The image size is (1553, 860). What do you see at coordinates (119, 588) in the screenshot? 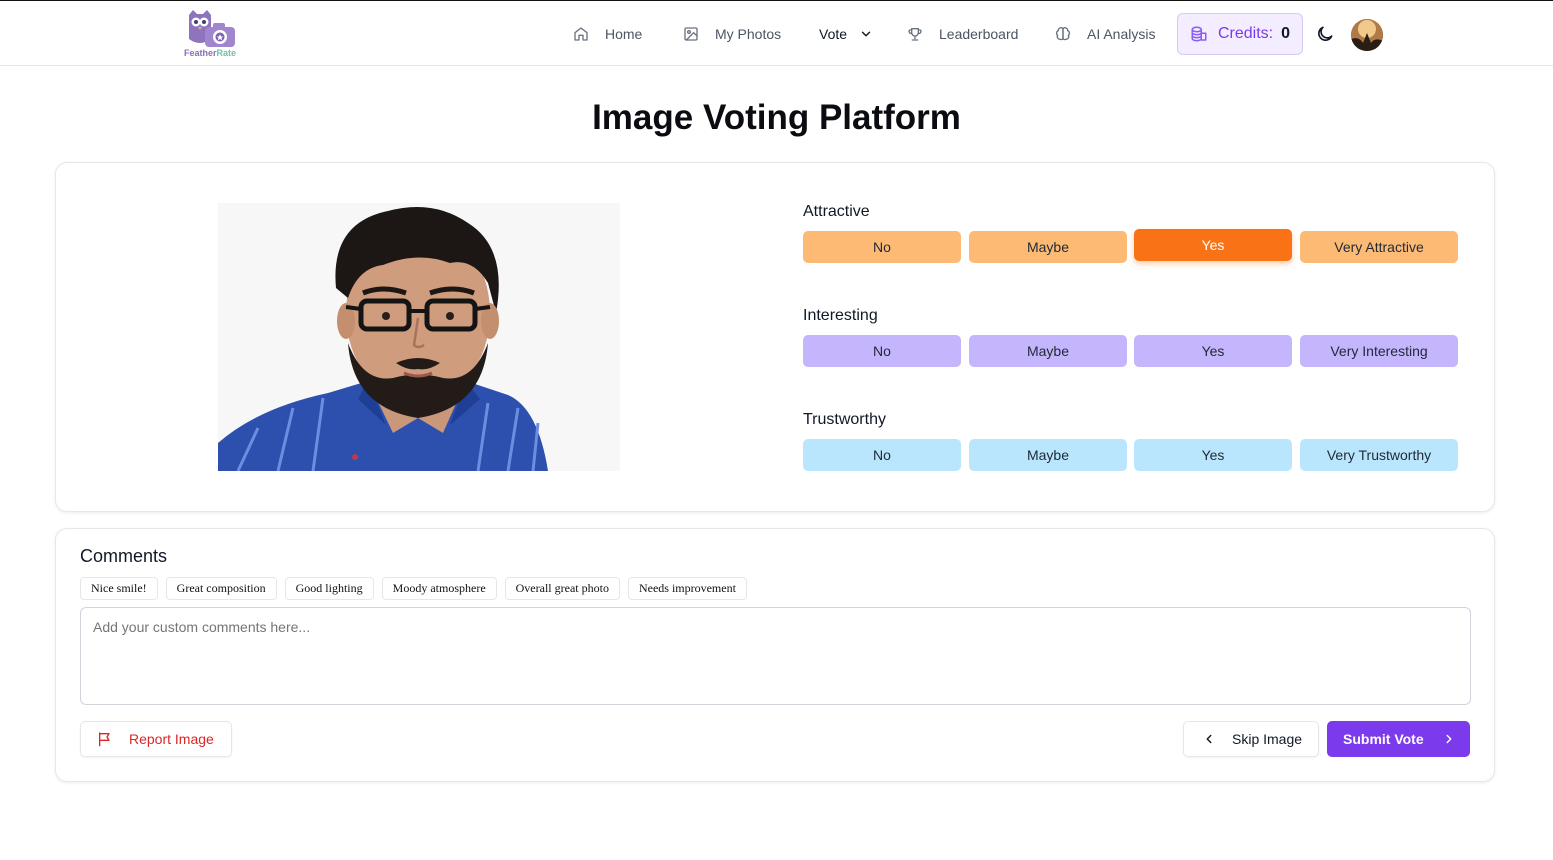
I see `comment-chip: Nice smile!` at bounding box center [119, 588].